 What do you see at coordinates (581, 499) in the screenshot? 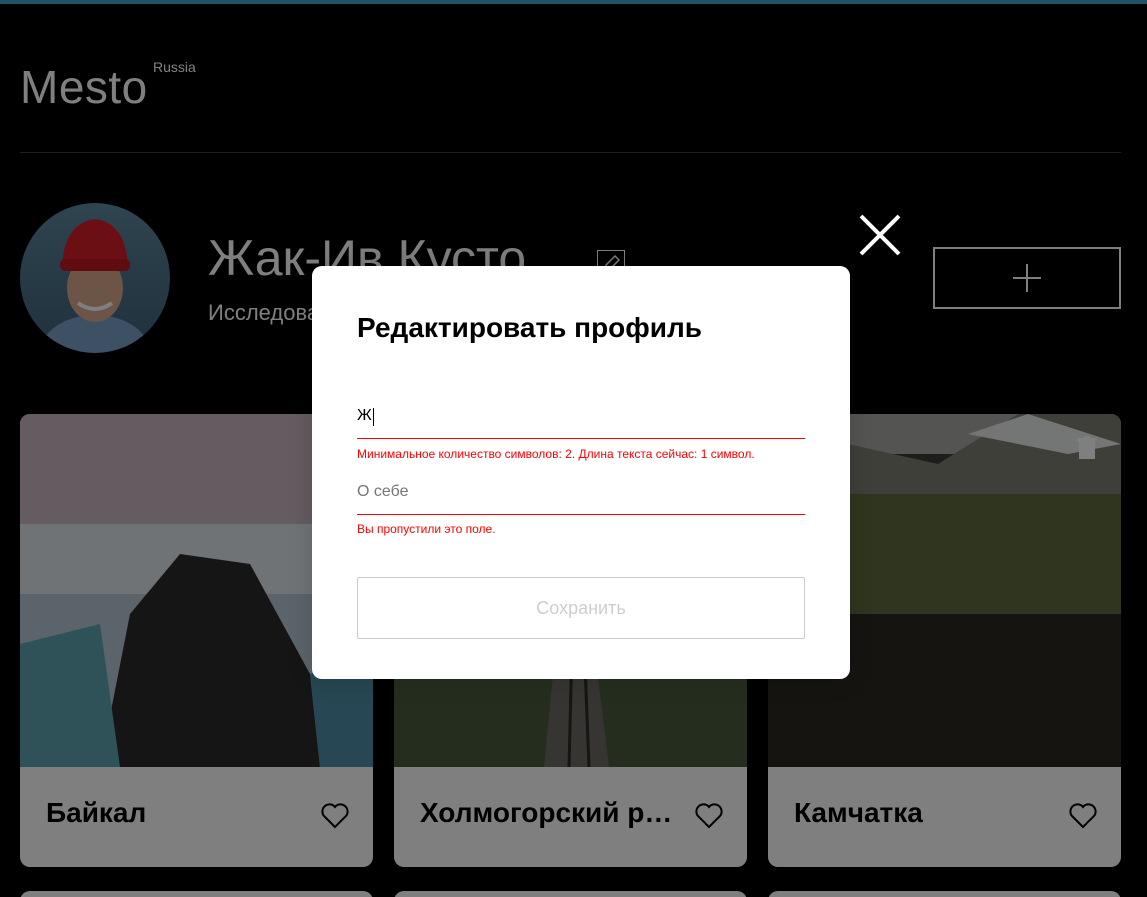
I see `about-input` at bounding box center [581, 499].